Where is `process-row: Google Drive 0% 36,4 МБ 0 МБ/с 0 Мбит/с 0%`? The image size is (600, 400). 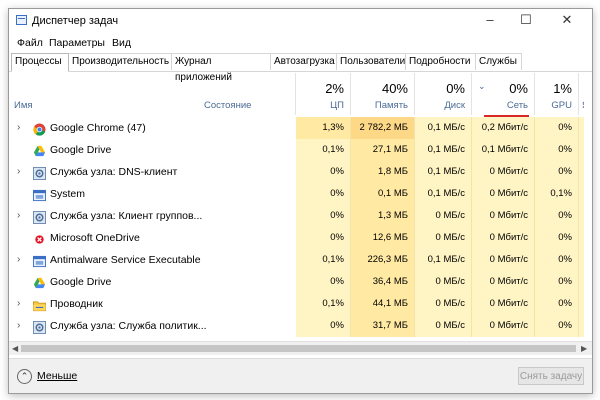 process-row: Google Drive 0% 36,4 МБ 0 МБ/с 0 Мбит/с 0% is located at coordinates (296, 282).